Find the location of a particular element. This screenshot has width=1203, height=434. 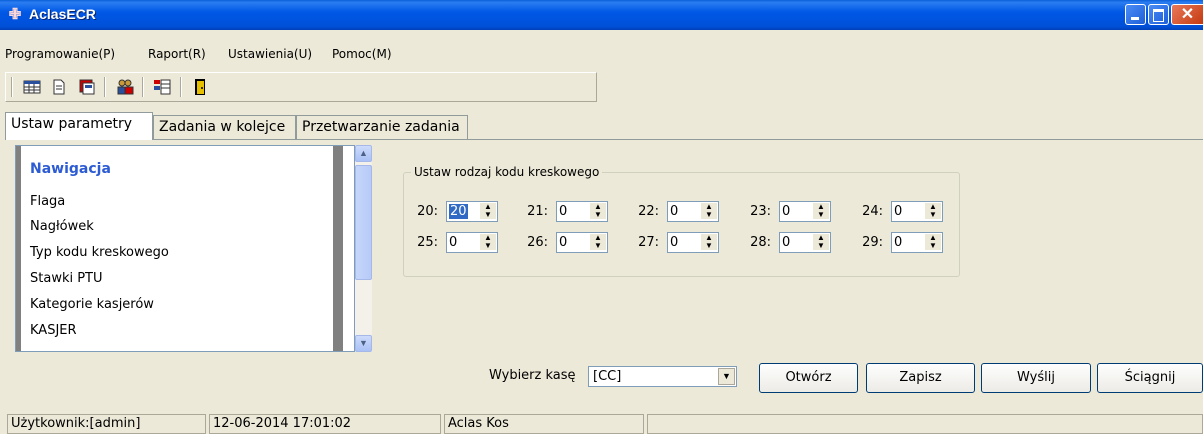

nav-item-kategorie-kasjerow: Kategorie kasjerów is located at coordinates (92, 304).